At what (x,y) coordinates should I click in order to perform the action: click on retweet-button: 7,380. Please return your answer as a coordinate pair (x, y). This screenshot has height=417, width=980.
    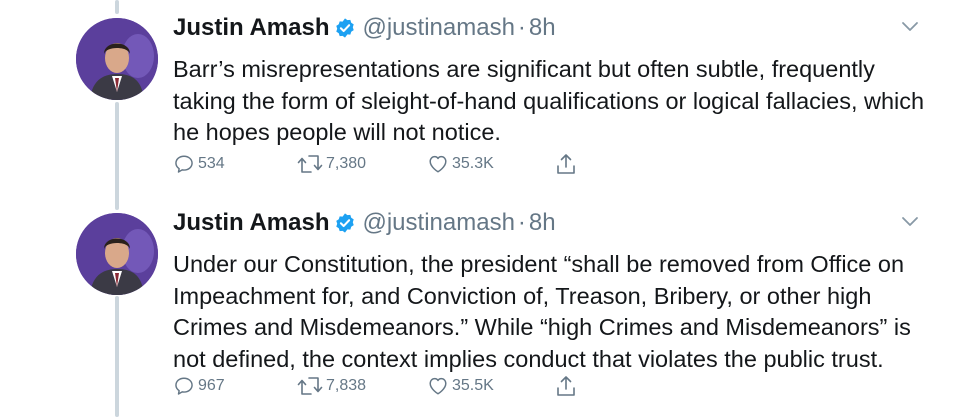
    Looking at the image, I should click on (331, 164).